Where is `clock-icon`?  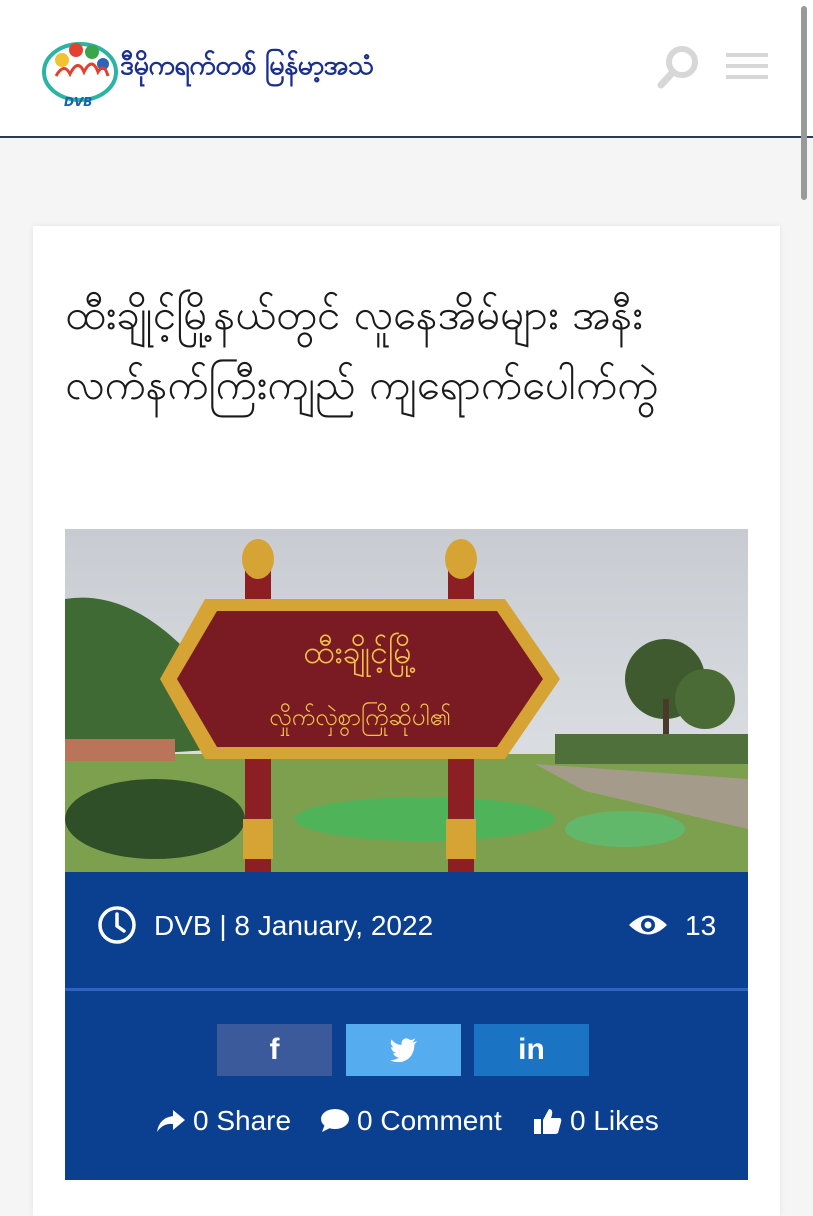 clock-icon is located at coordinates (117, 925).